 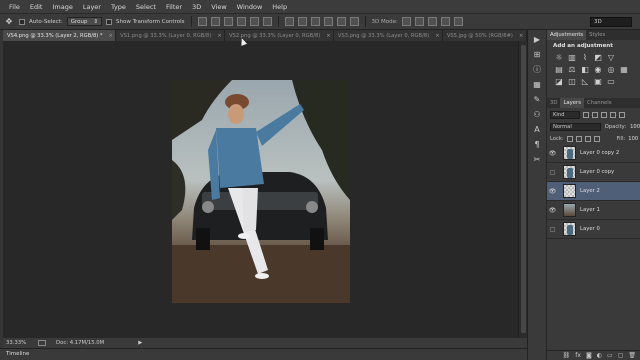 I want to click on link-layers-icon: ⛓, so click(x=567, y=355).